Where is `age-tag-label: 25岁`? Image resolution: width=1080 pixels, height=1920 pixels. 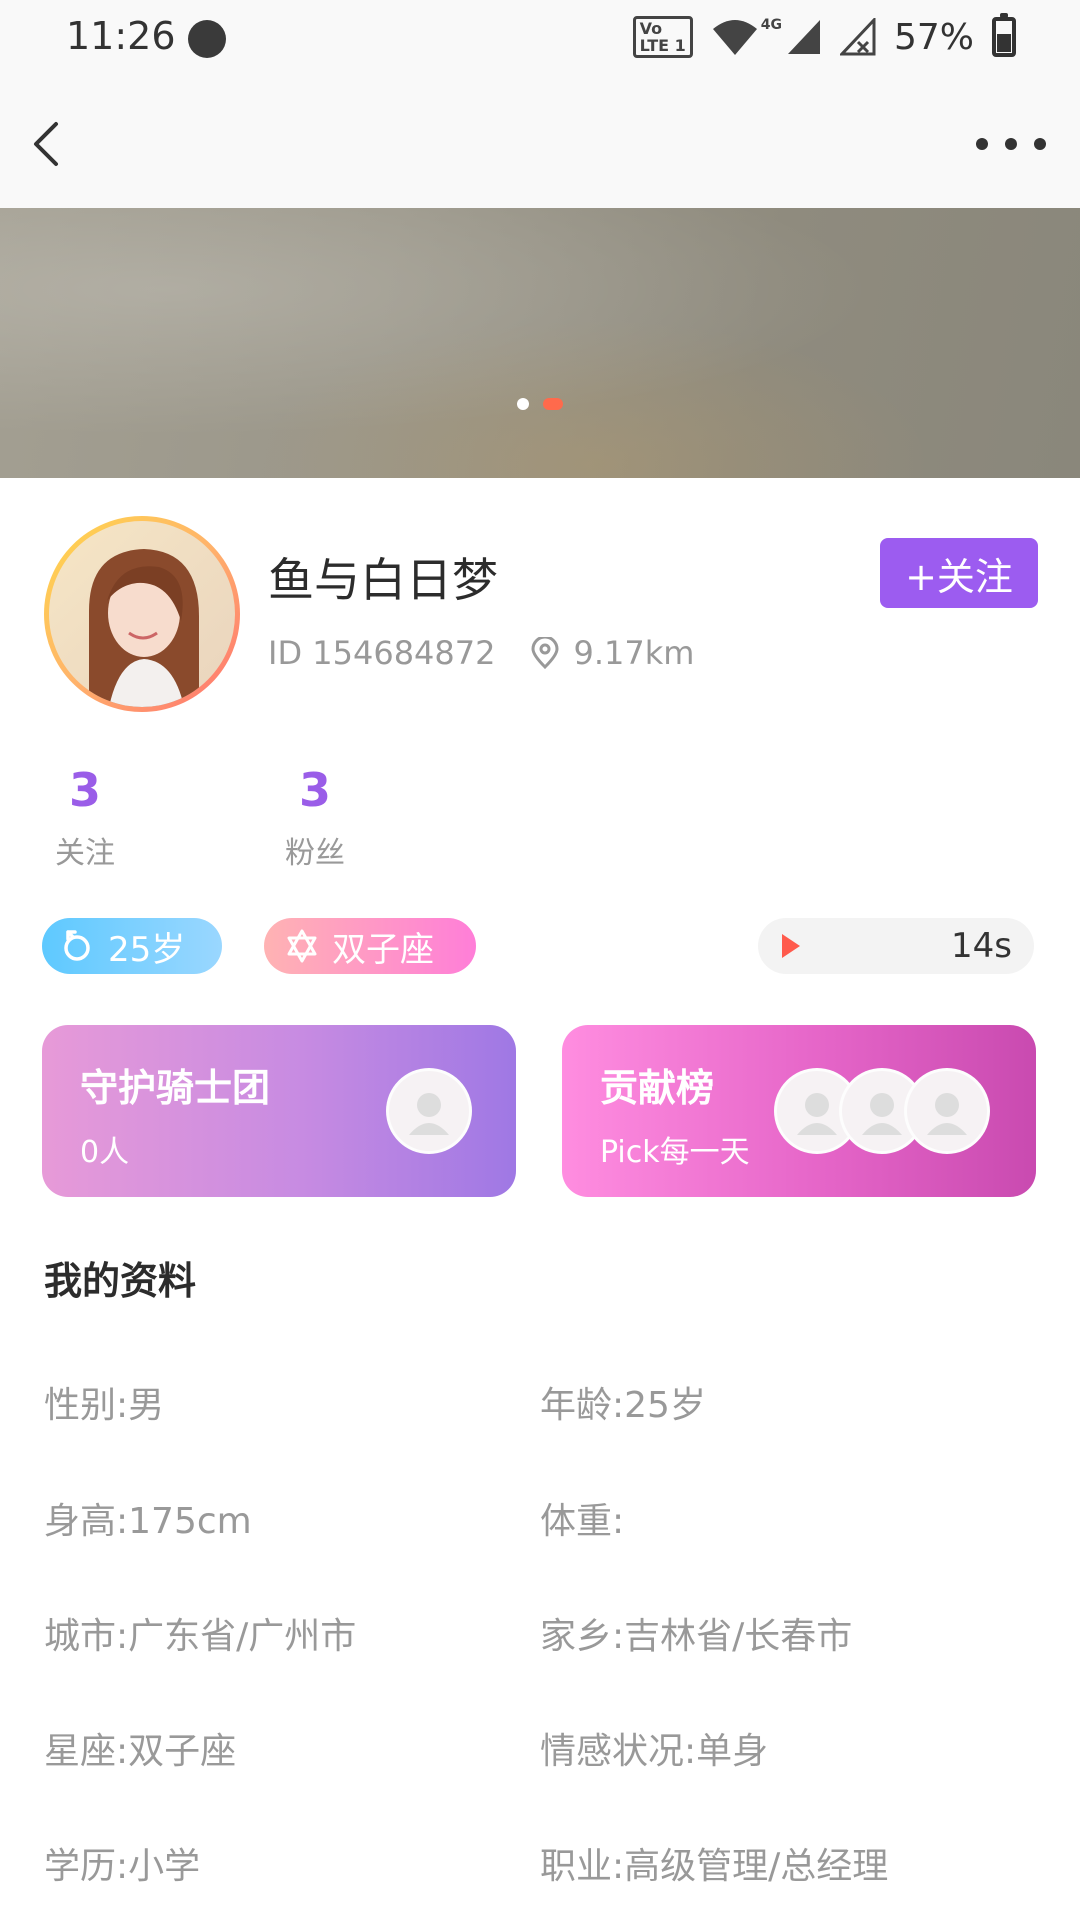 age-tag-label: 25岁 is located at coordinates (147, 949).